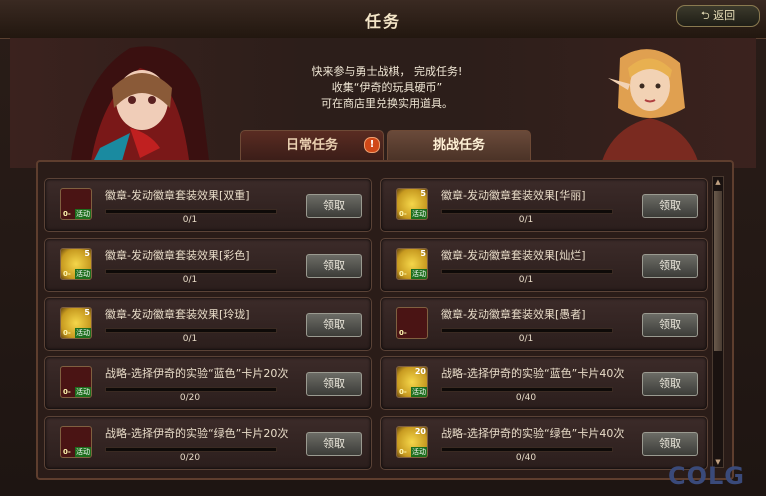 This screenshot has height=496, width=766. I want to click on task-row: 5 0- 活动 徽章-发动徽章套装效果[华丽] 0/1 领取, so click(544, 205).